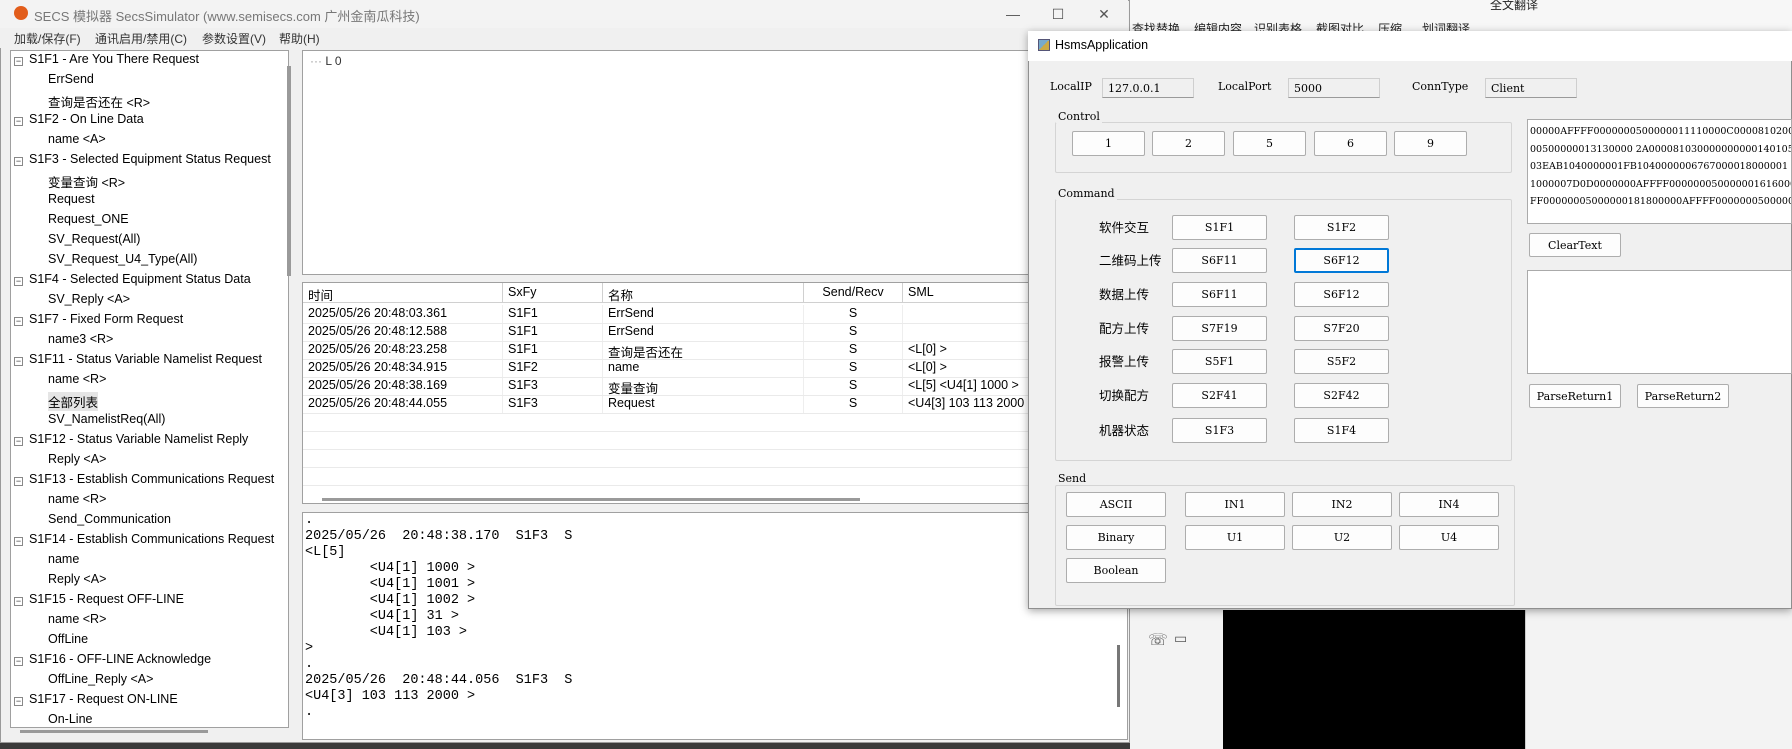 The height and width of the screenshot is (749, 1792). Describe the element at coordinates (703, 368) in the screenshot. I see `log-cell: name` at that location.